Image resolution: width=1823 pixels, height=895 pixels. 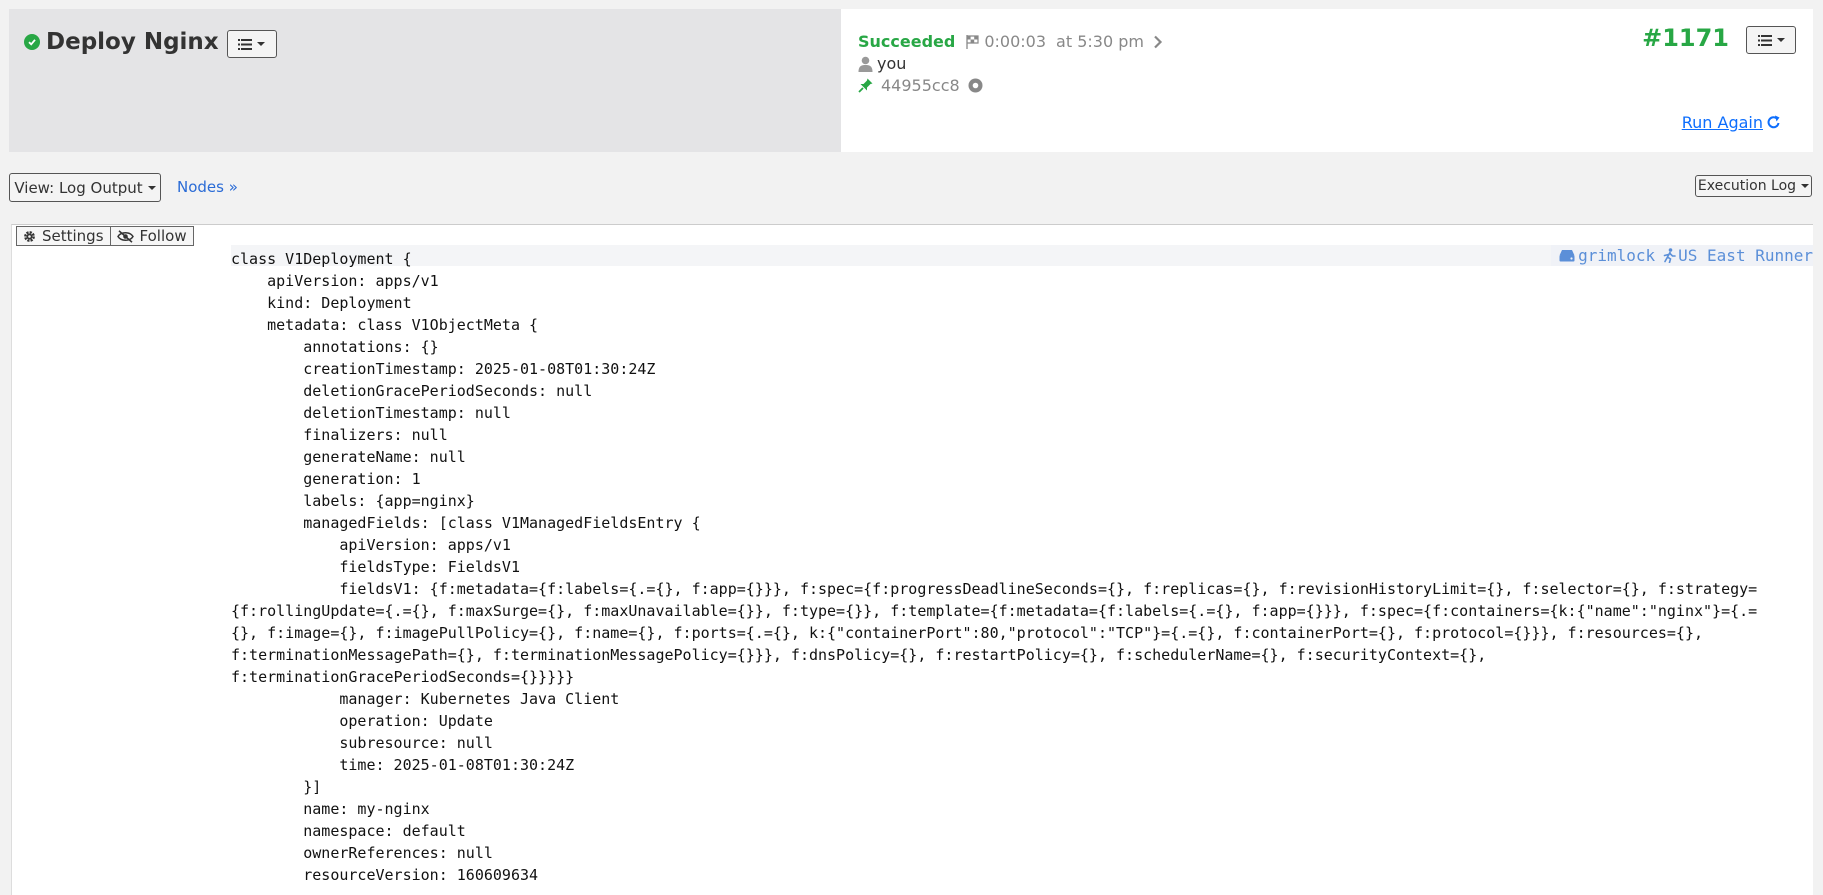 What do you see at coordinates (1100, 41) in the screenshot?
I see `start-time: at 5:30 pm` at bounding box center [1100, 41].